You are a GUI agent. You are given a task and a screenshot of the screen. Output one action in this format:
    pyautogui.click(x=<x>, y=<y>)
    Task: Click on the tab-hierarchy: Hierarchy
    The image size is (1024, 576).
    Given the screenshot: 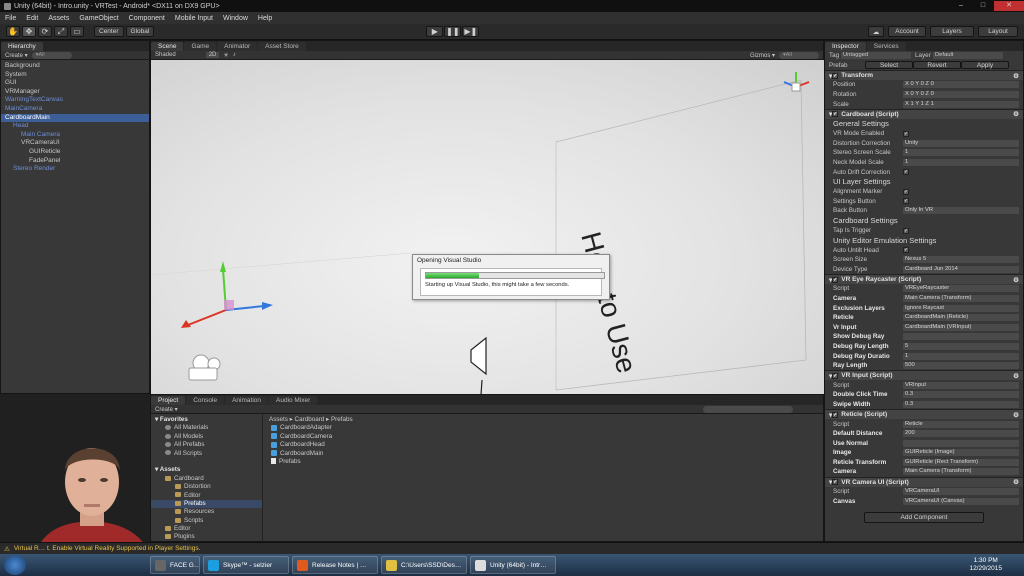 What is the action you would take?
    pyautogui.click(x=22, y=46)
    